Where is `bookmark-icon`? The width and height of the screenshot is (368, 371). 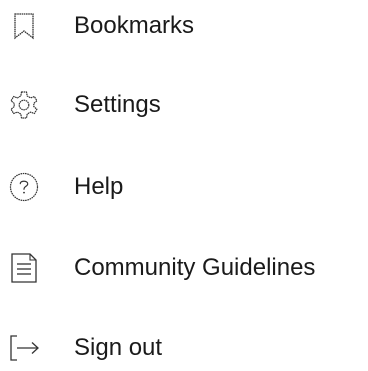 bookmark-icon is located at coordinates (24, 28).